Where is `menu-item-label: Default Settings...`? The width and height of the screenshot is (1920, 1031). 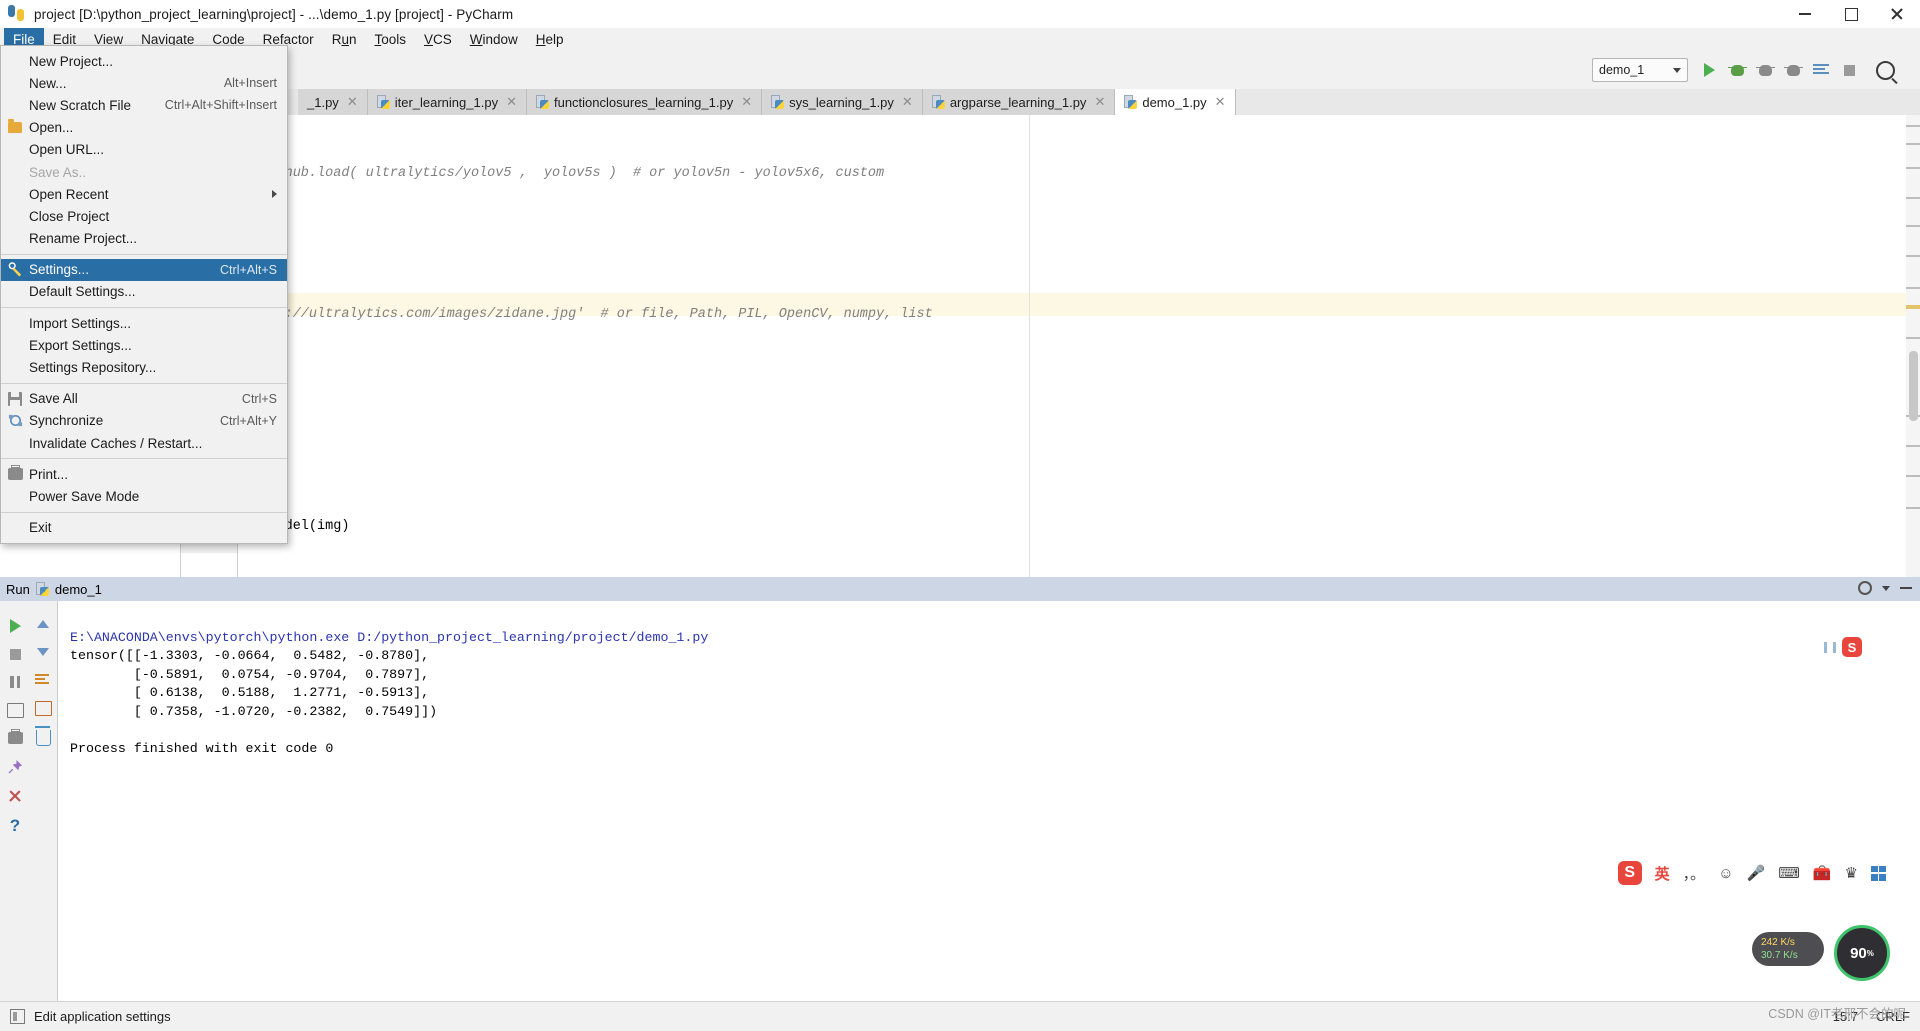
menu-item-label: Default Settings... is located at coordinates (82, 292).